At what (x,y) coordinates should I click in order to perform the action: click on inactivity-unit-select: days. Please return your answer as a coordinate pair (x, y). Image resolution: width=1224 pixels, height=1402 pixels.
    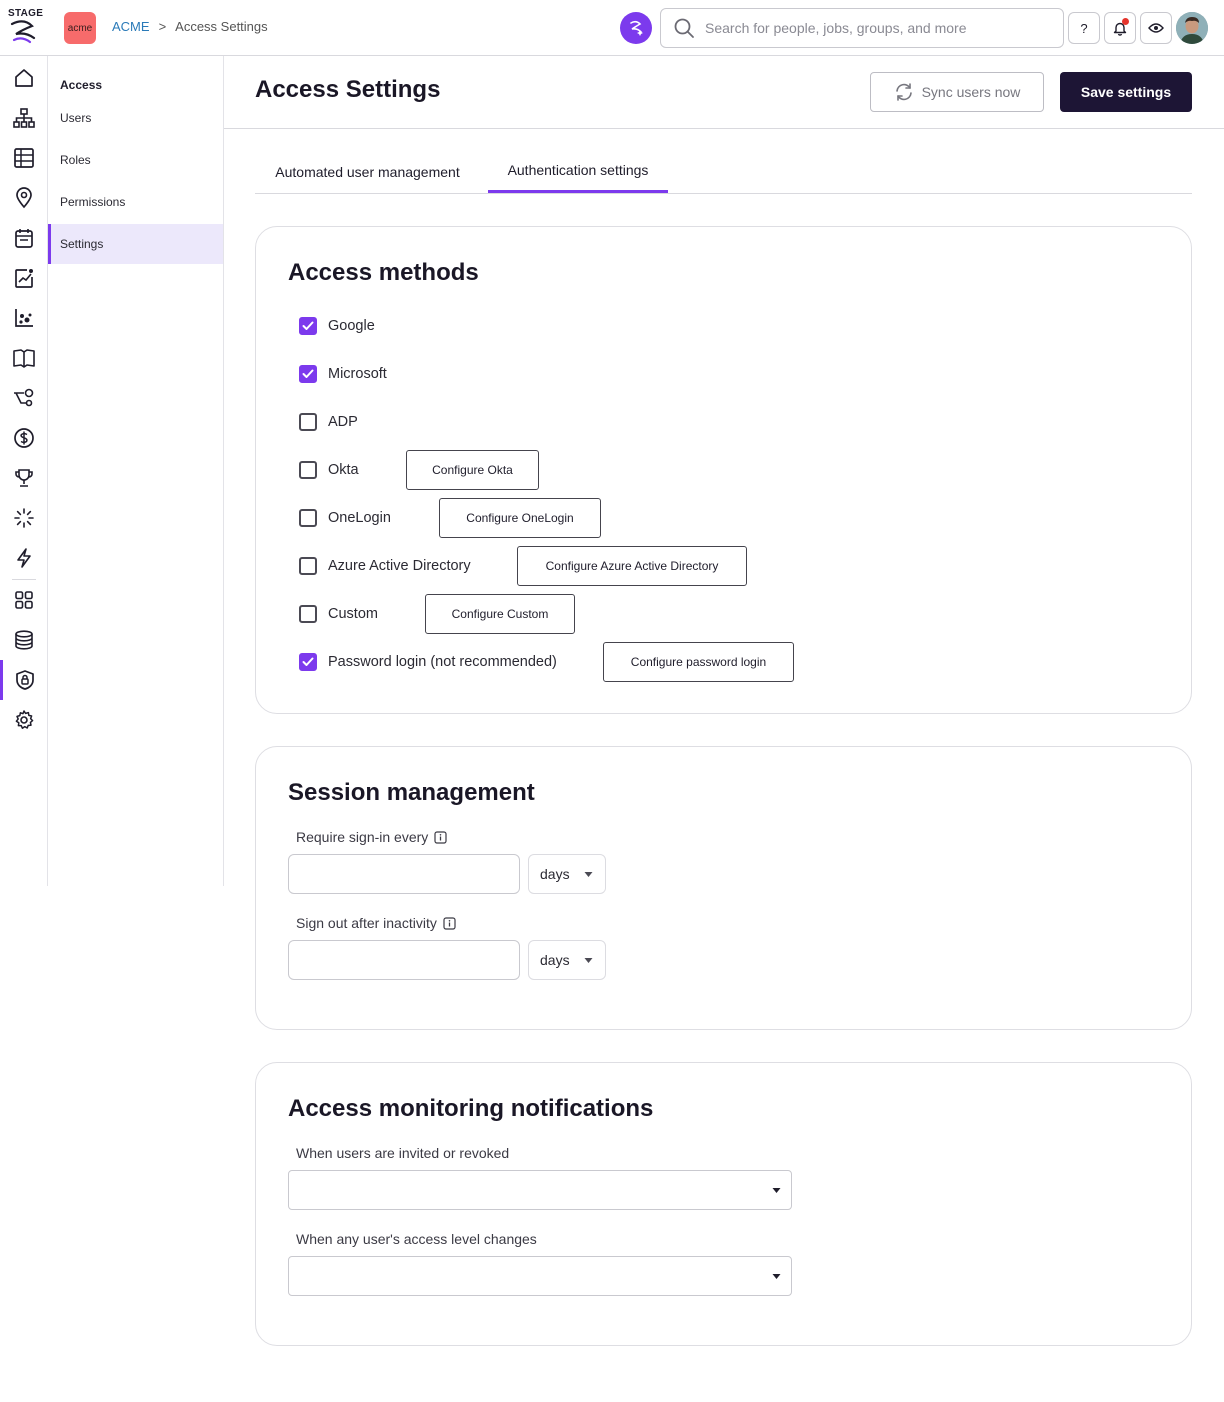
    Looking at the image, I should click on (567, 960).